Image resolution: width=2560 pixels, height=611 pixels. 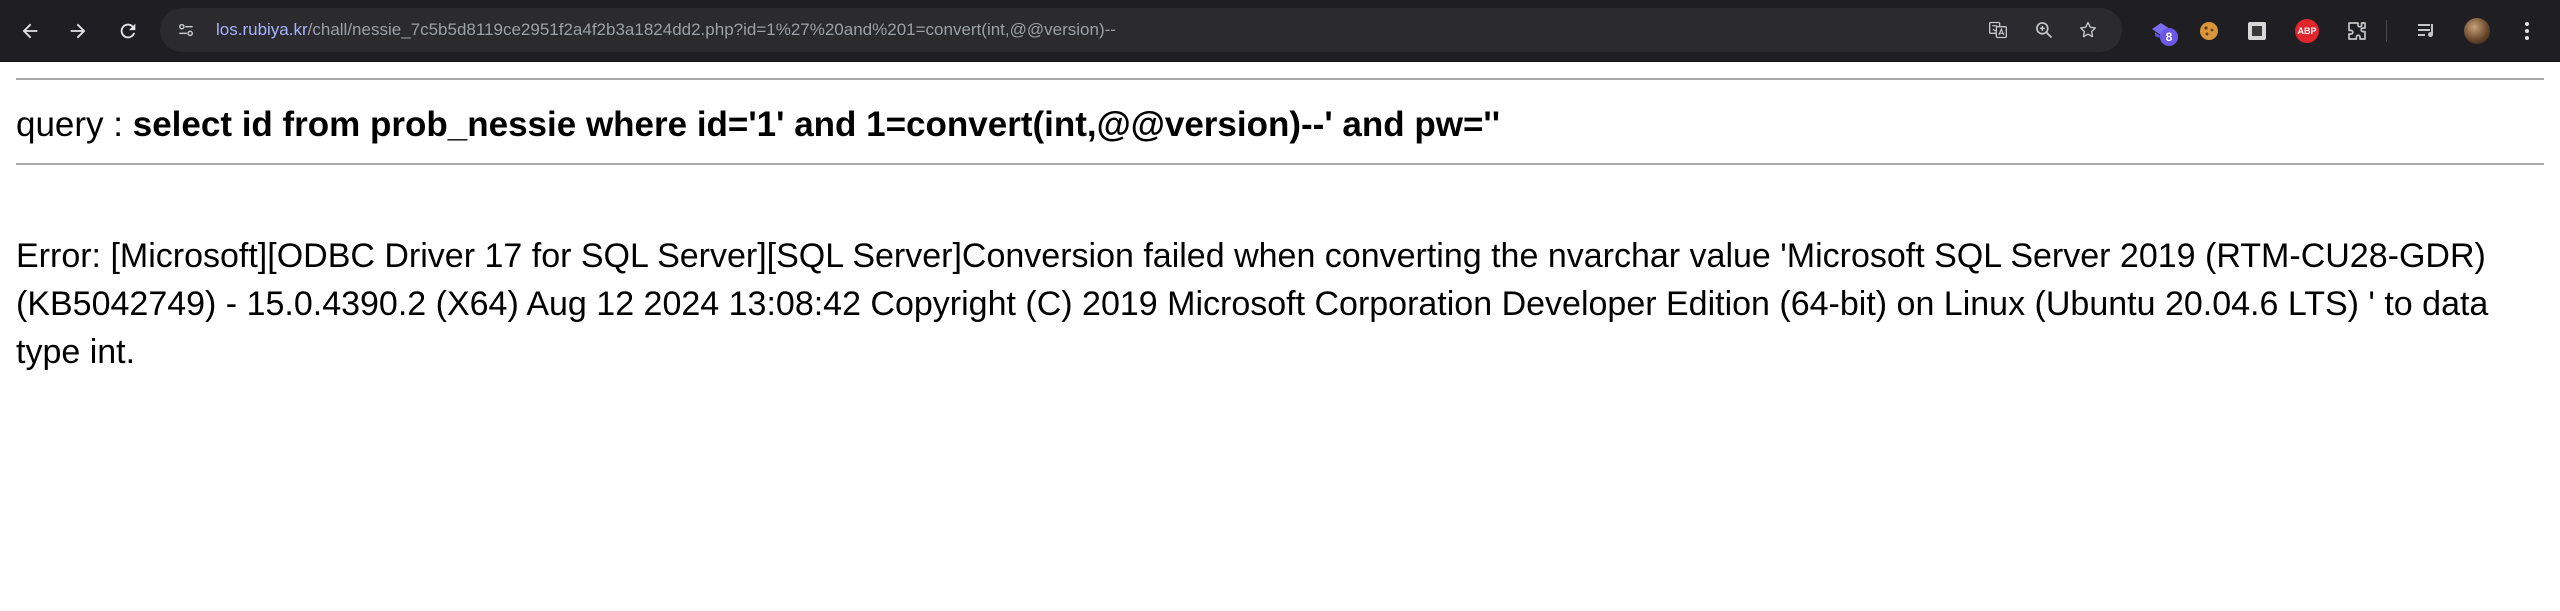 I want to click on forward-button, so click(x=78, y=31).